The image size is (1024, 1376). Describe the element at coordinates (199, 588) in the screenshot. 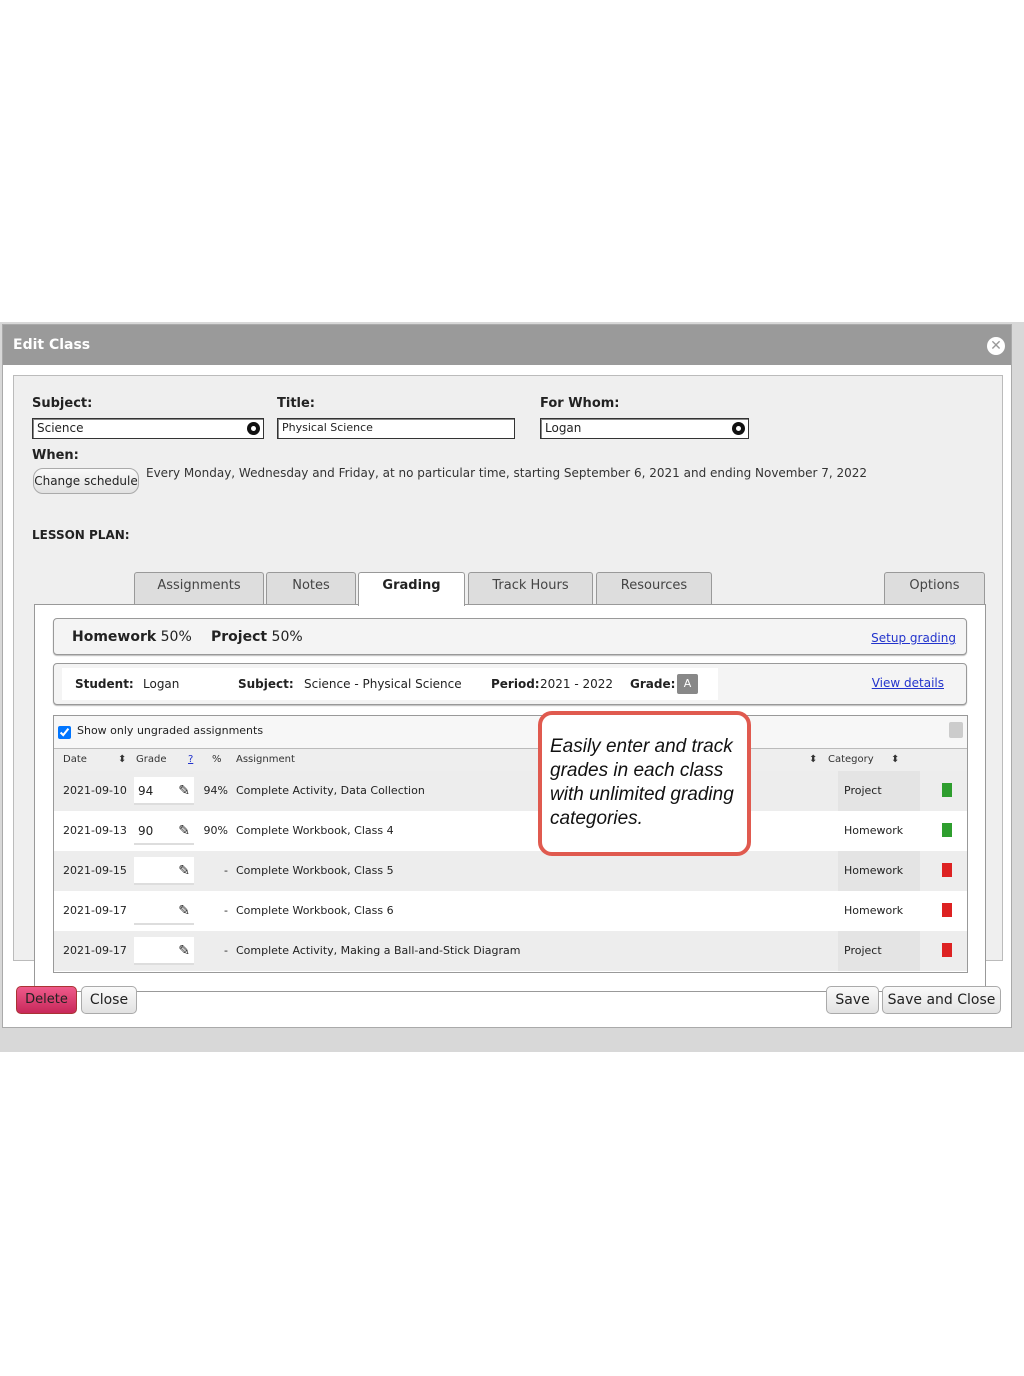

I see `tab-assignments: Assignments` at that location.